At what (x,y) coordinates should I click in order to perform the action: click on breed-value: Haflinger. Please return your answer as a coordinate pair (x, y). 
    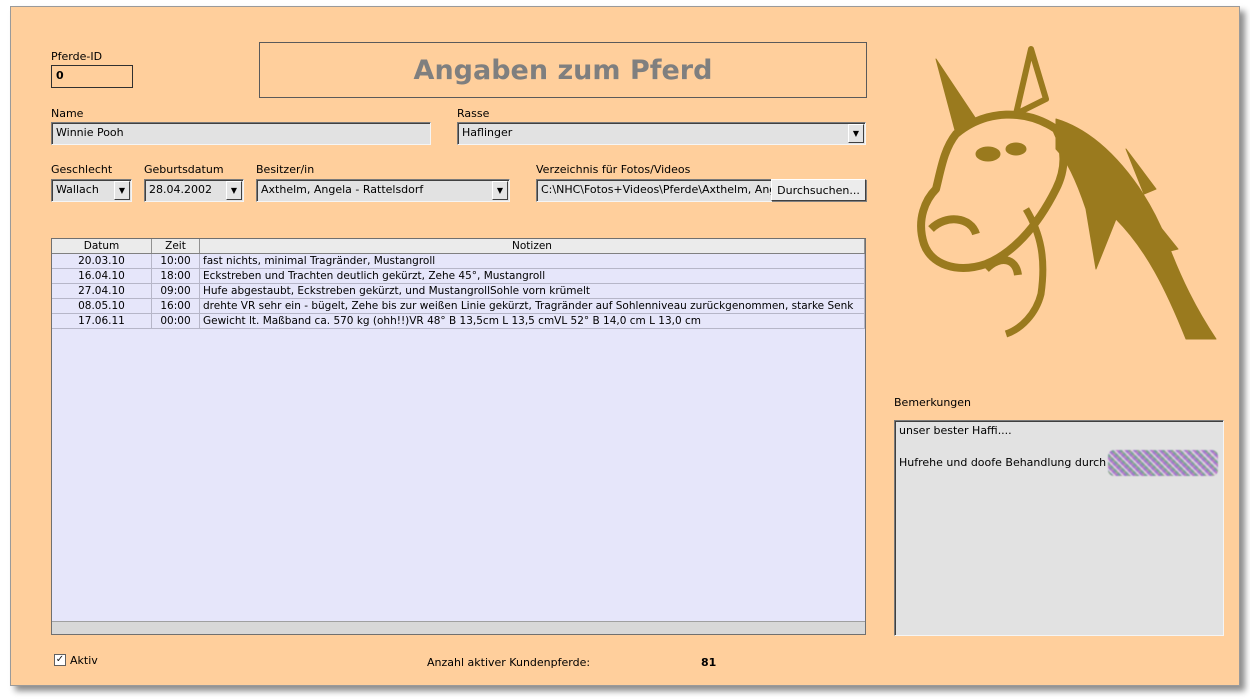
    Looking at the image, I should click on (487, 132).